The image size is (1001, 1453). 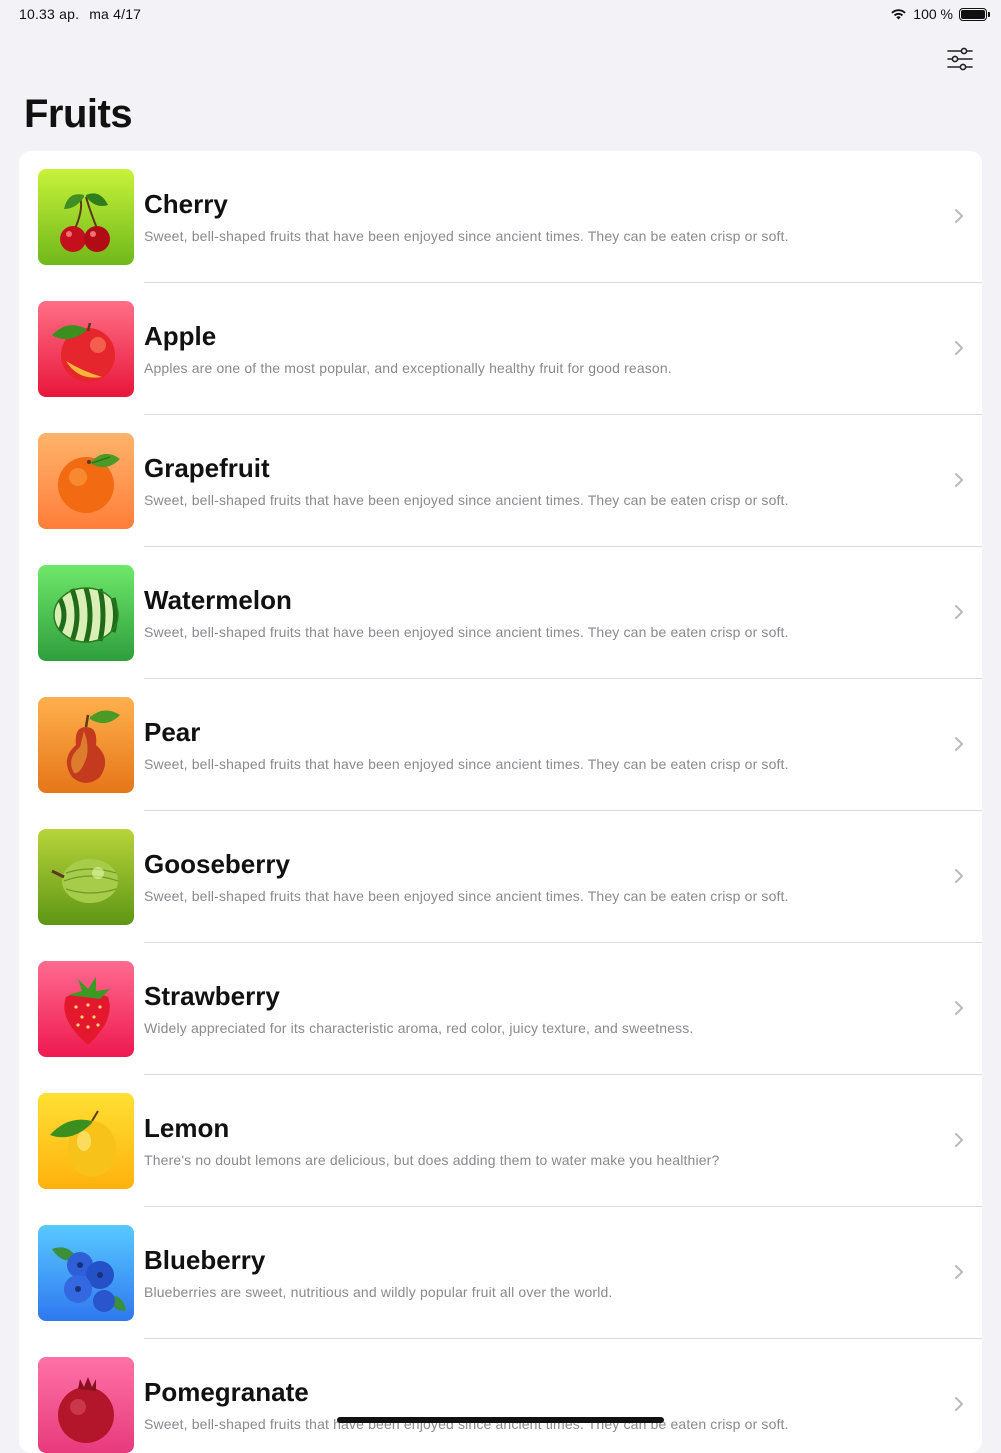 What do you see at coordinates (898, 14) in the screenshot?
I see `wifi-icon` at bounding box center [898, 14].